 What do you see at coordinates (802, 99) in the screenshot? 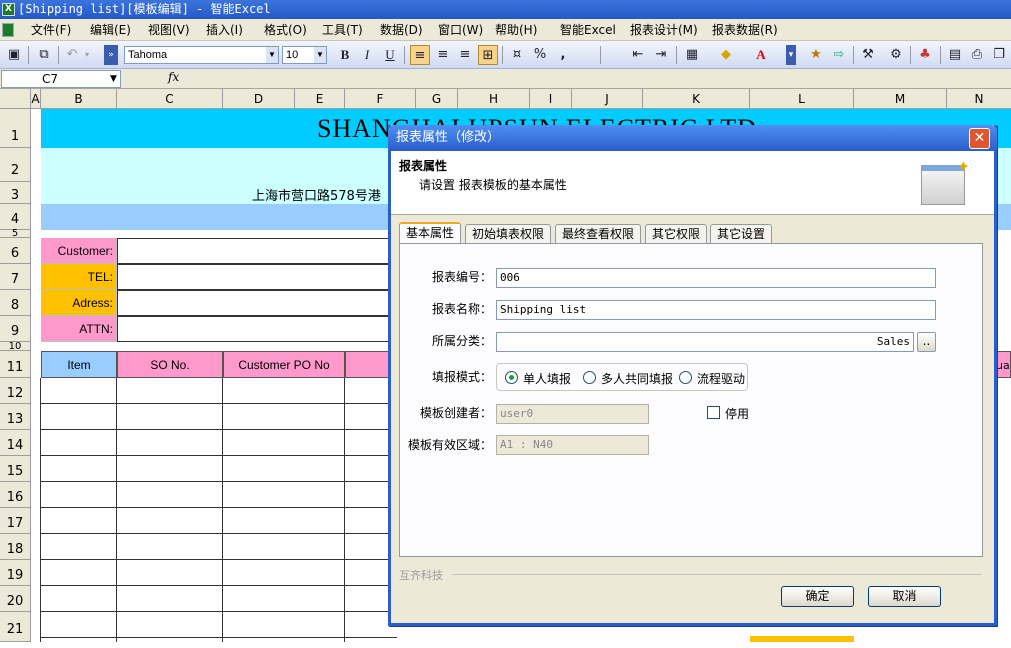
I see `column-header: L` at bounding box center [802, 99].